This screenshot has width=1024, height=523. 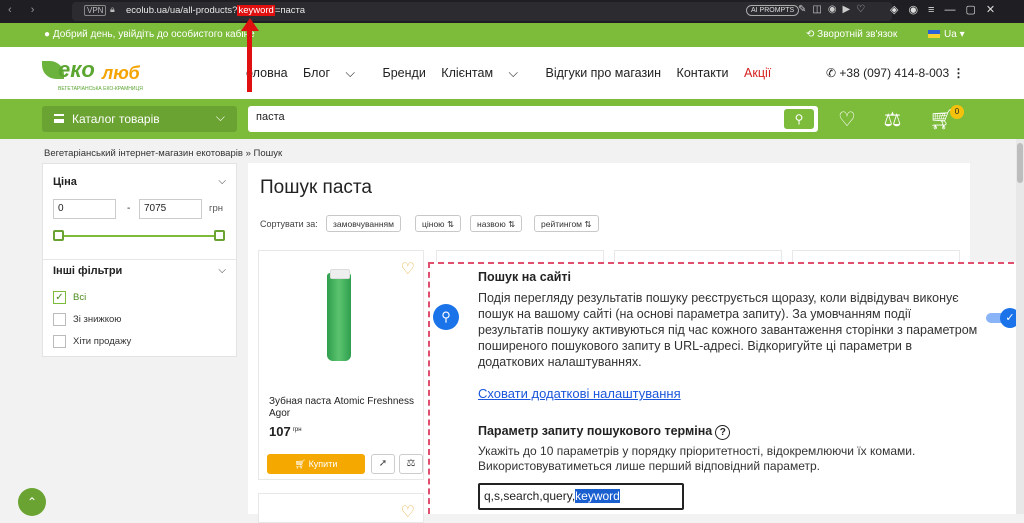 What do you see at coordinates (757, 73) in the screenshot?
I see `menu-item-promotions: Акції` at bounding box center [757, 73].